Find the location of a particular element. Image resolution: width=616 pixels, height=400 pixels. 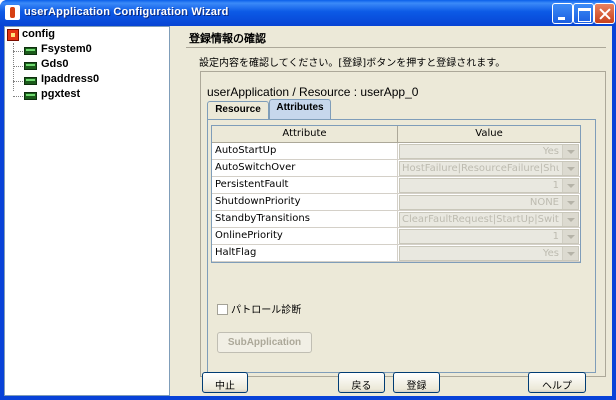

table-row: AutoStartUp Yes is located at coordinates (396, 151).